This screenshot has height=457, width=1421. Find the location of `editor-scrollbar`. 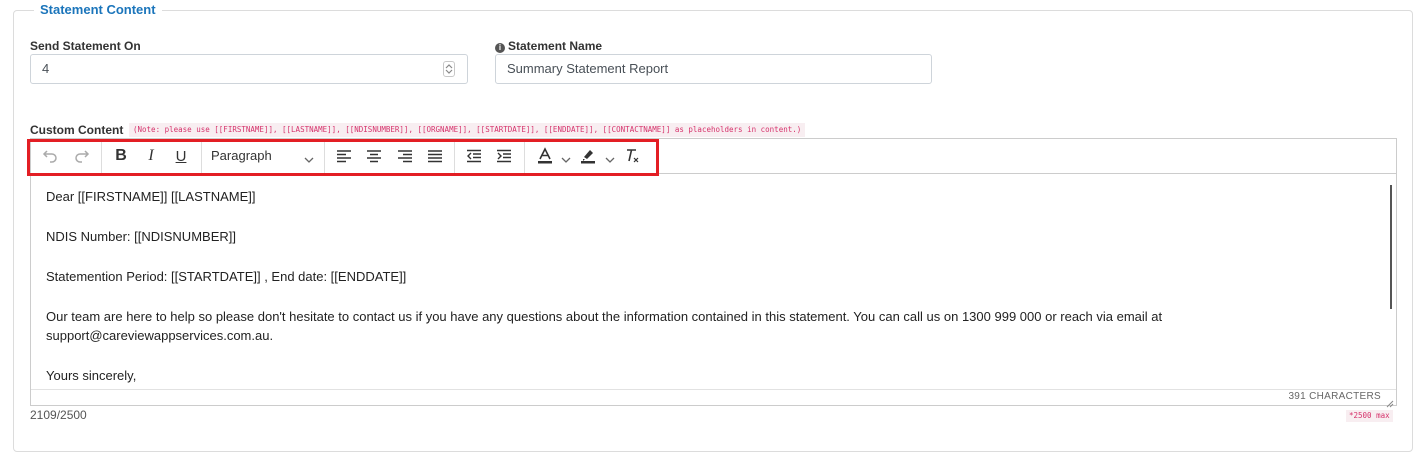

editor-scrollbar is located at coordinates (1391, 247).